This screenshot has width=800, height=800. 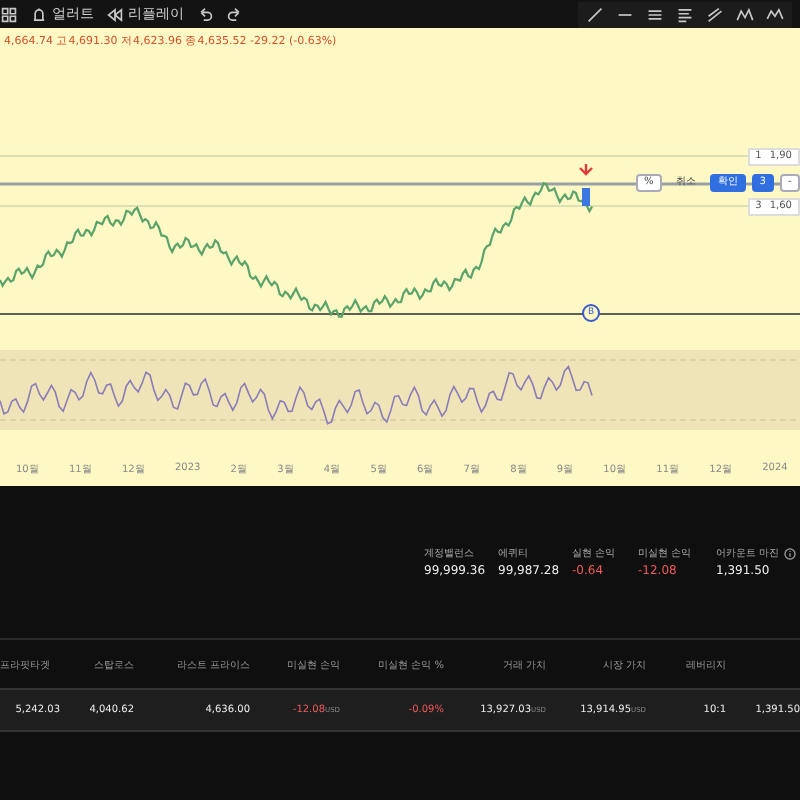 What do you see at coordinates (9, 14) in the screenshot?
I see `grid-icon` at bounding box center [9, 14].